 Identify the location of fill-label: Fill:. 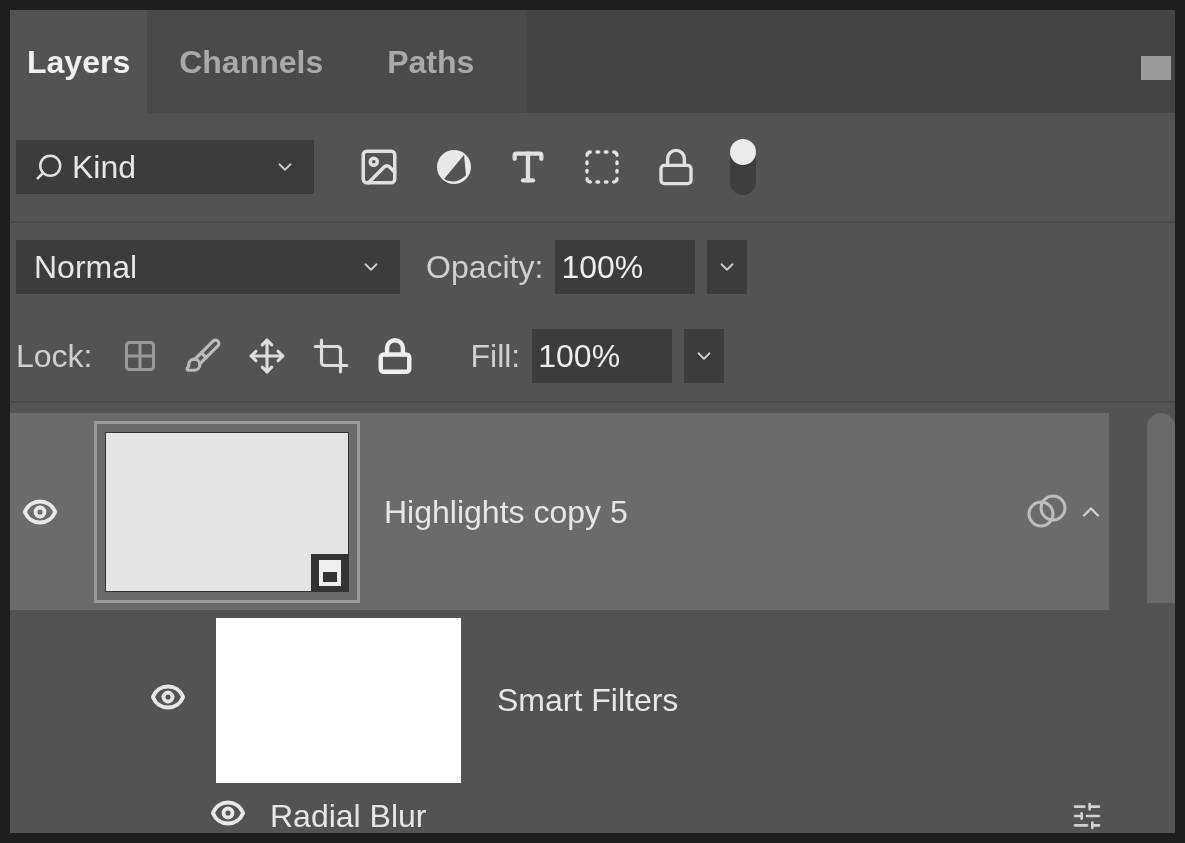
(495, 356).